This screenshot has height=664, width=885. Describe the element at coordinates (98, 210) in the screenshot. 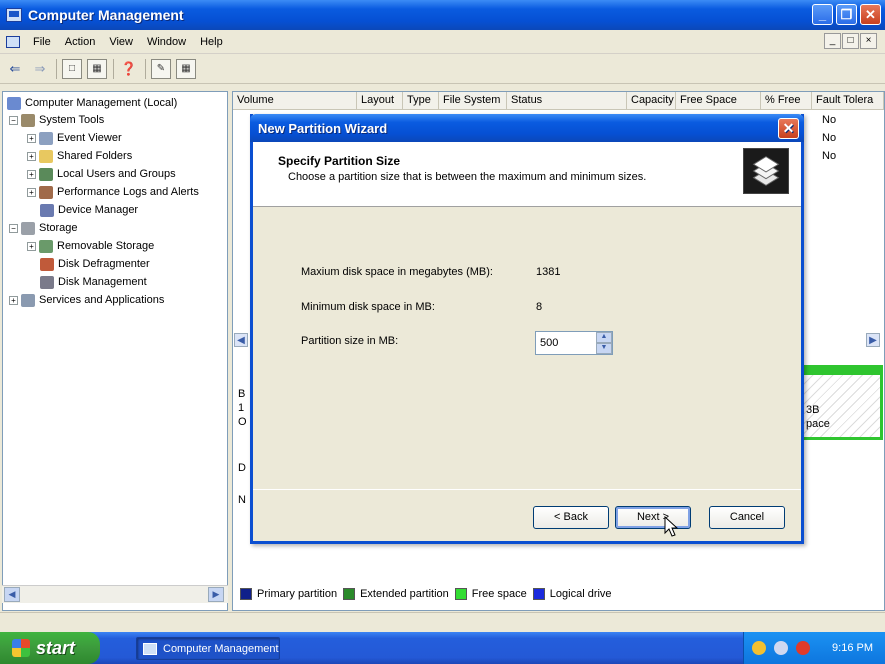

I see `tree-item-label: Device Manager` at that location.